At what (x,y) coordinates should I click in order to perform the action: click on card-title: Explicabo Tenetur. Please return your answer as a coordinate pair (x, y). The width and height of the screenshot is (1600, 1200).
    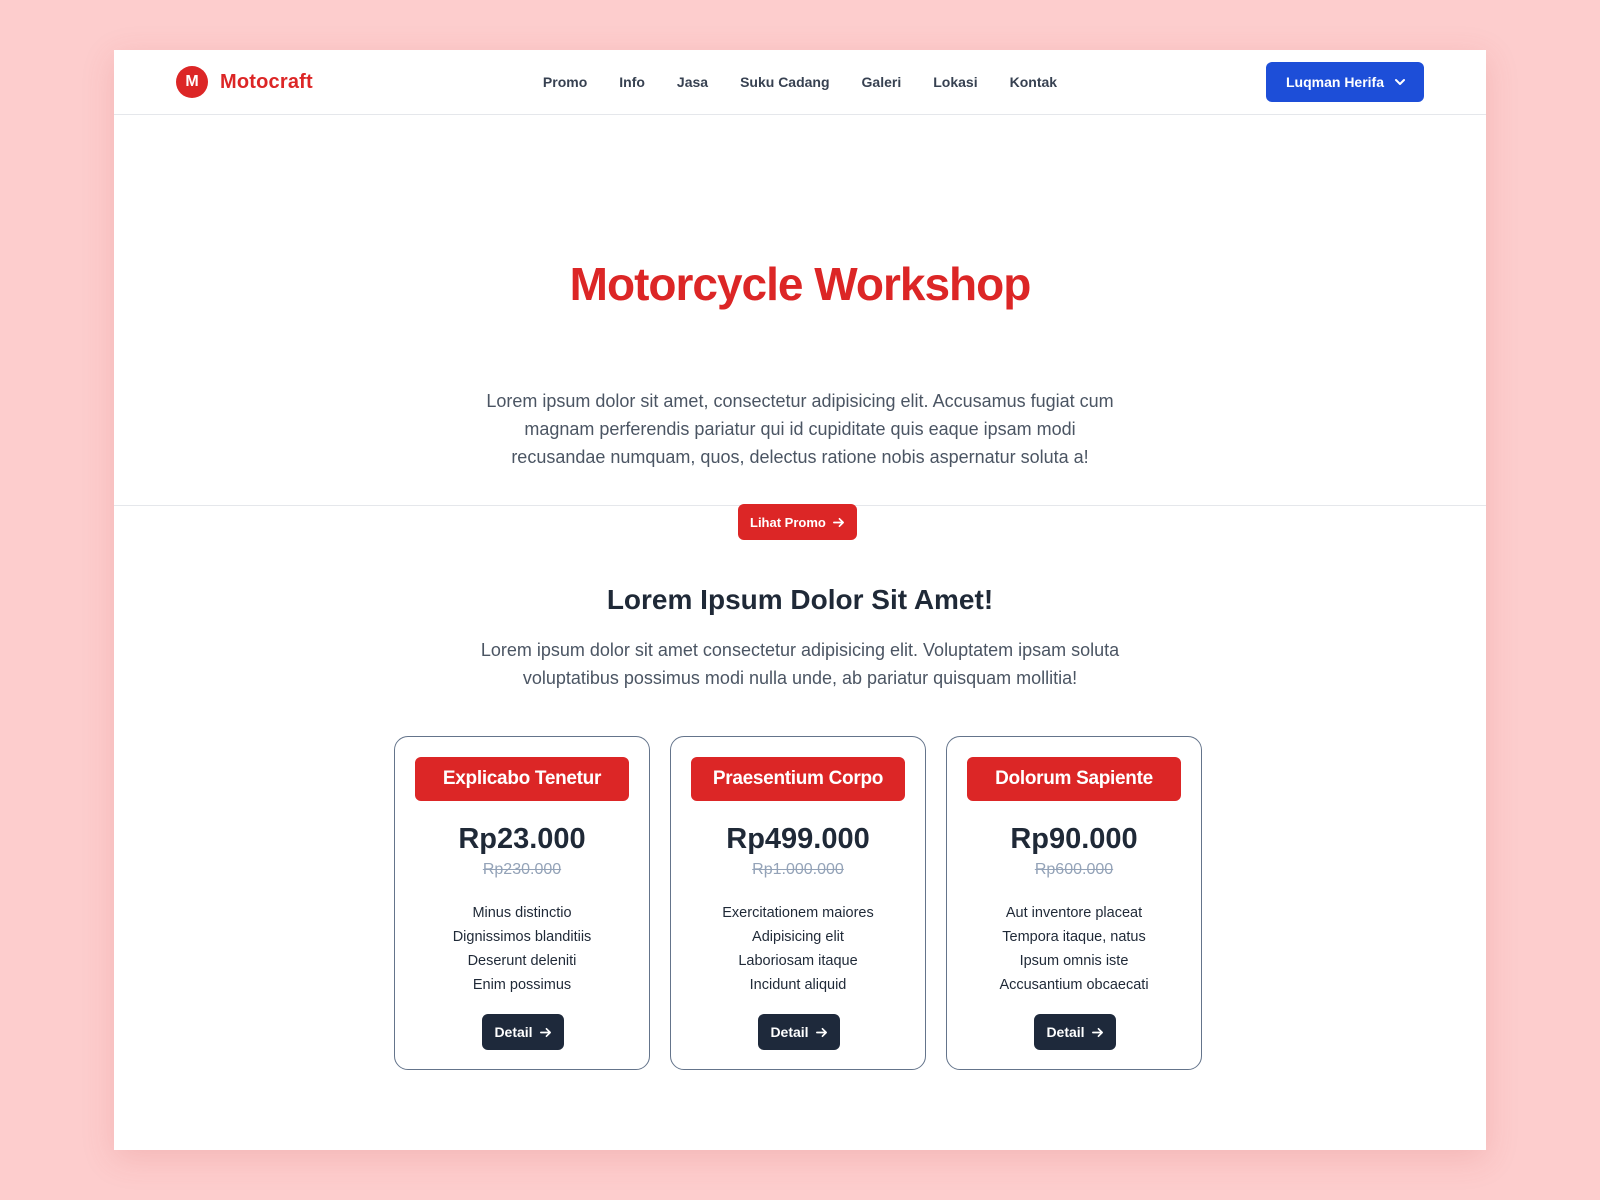
    Looking at the image, I should click on (522, 779).